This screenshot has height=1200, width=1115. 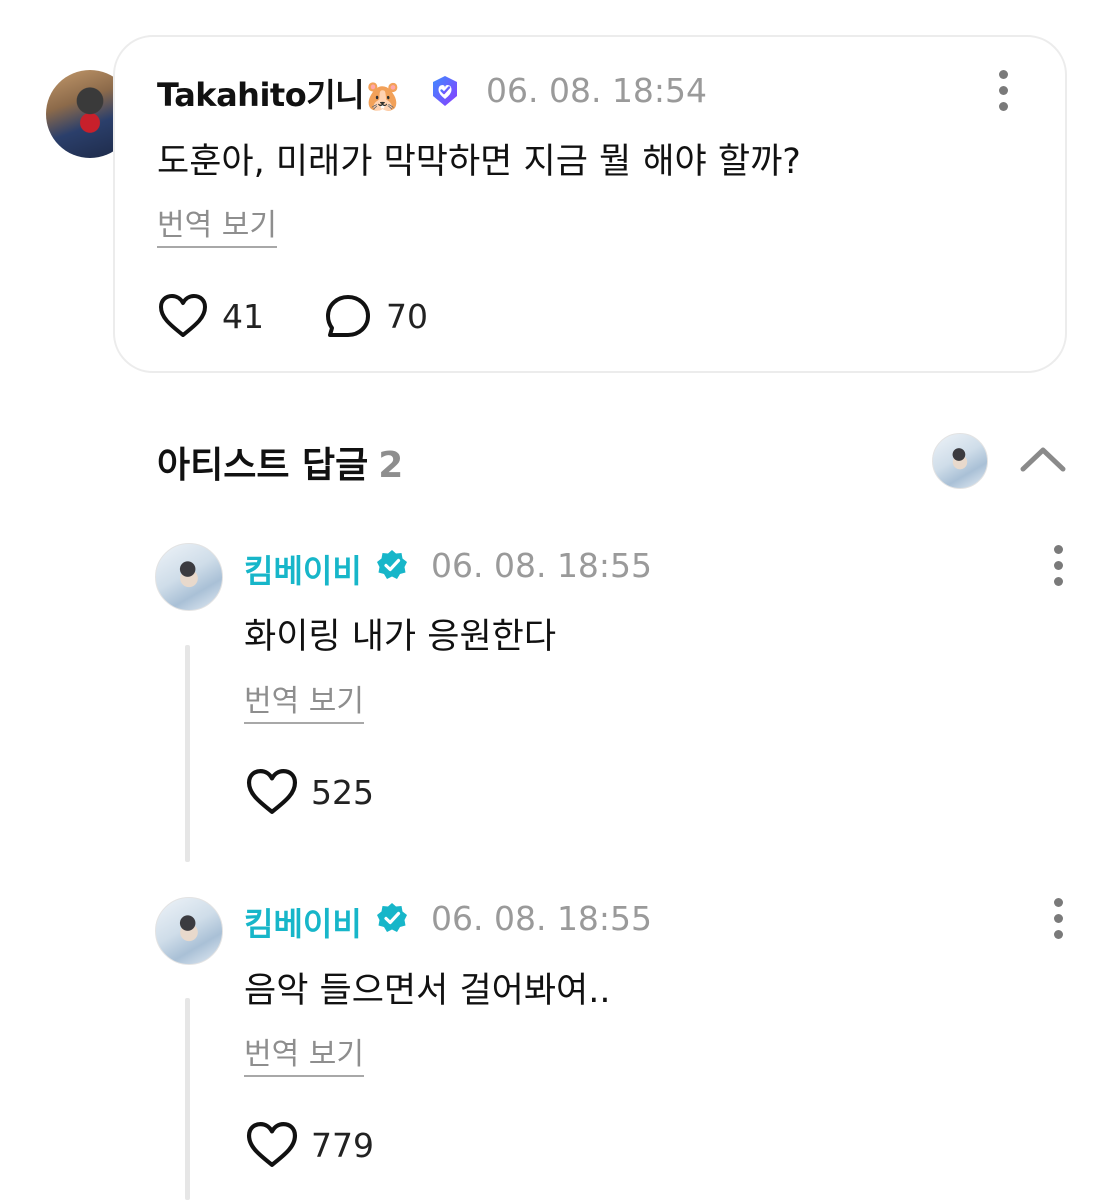 What do you see at coordinates (427, 991) in the screenshot?
I see `reply-2-text: 음악 들으면서 걸어봐여..` at bounding box center [427, 991].